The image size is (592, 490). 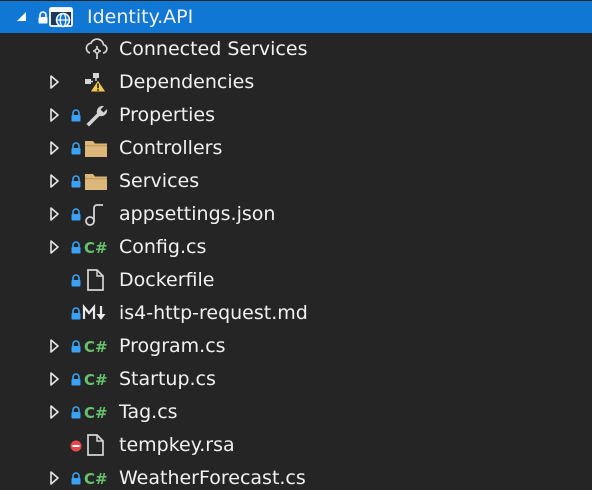 I want to click on tree-item-label: WeatherForecast.cs, so click(x=212, y=478).